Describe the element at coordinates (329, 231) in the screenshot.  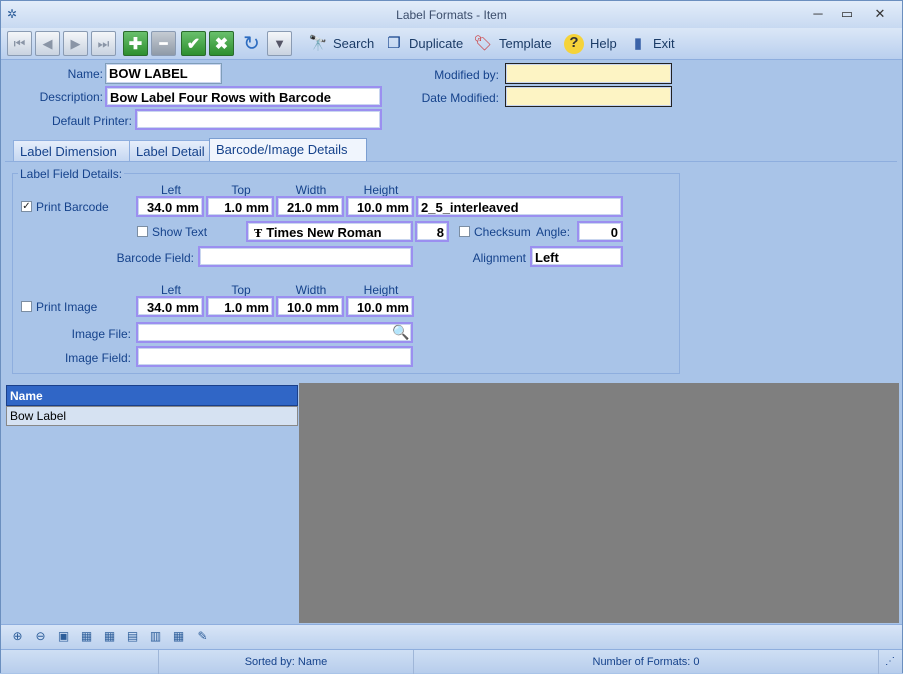
I see `font-picker: Ŧ Times New Roman` at that location.